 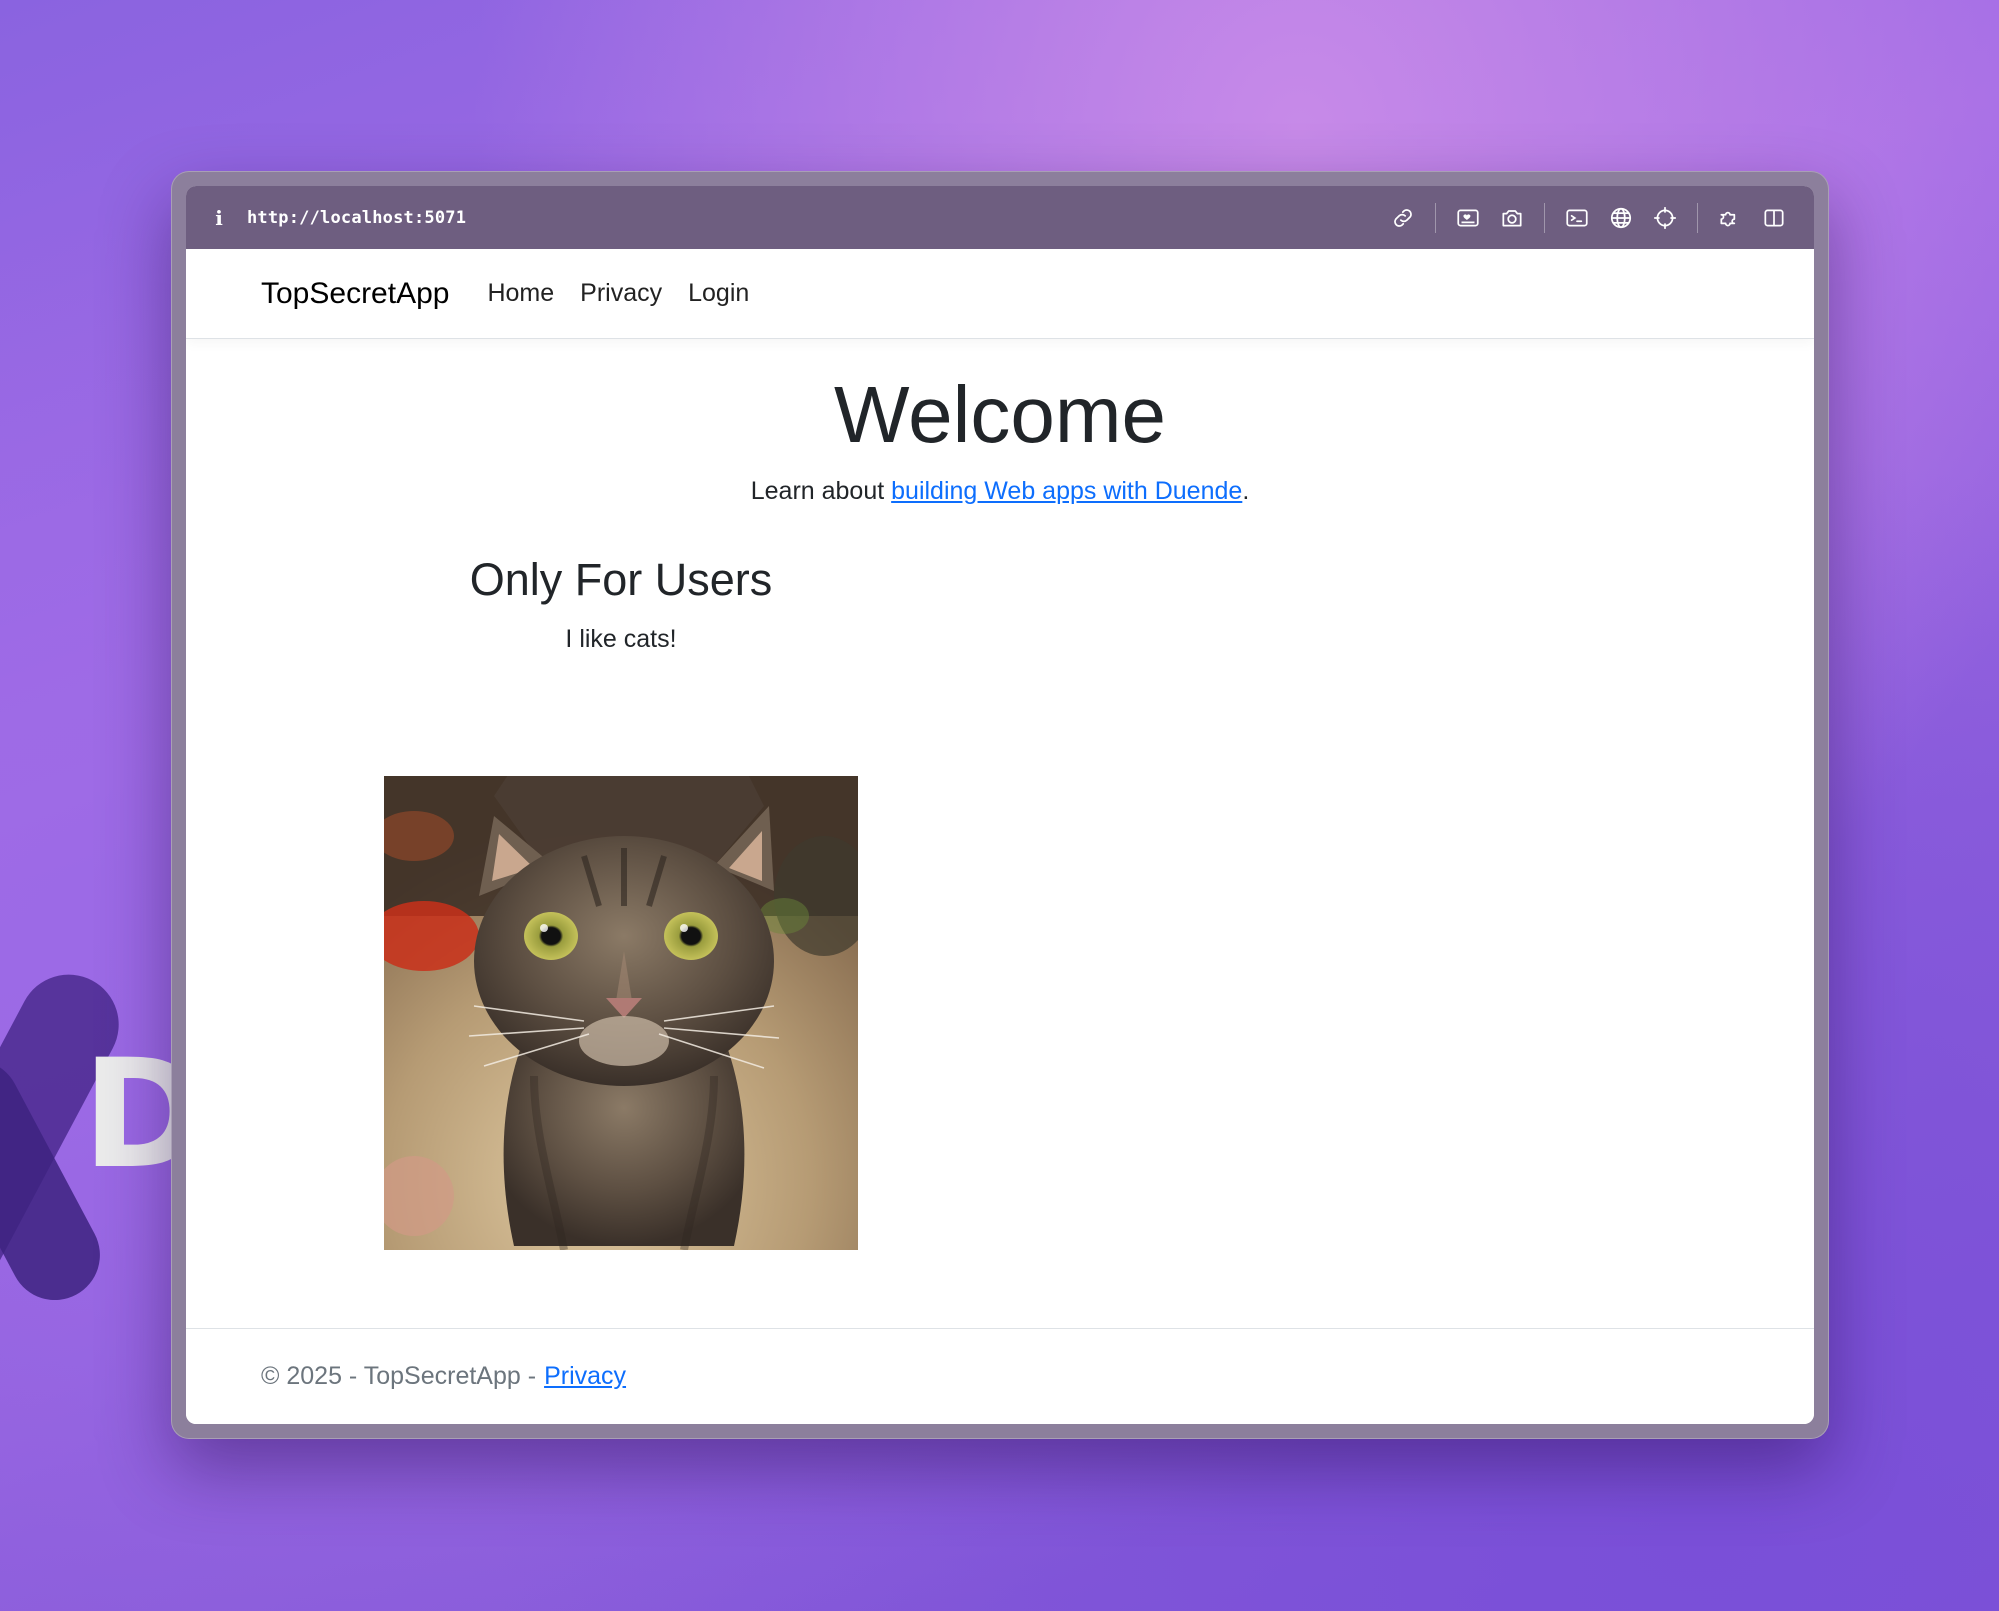 I want to click on nav-link-privacy: Privacy, so click(x=621, y=293).